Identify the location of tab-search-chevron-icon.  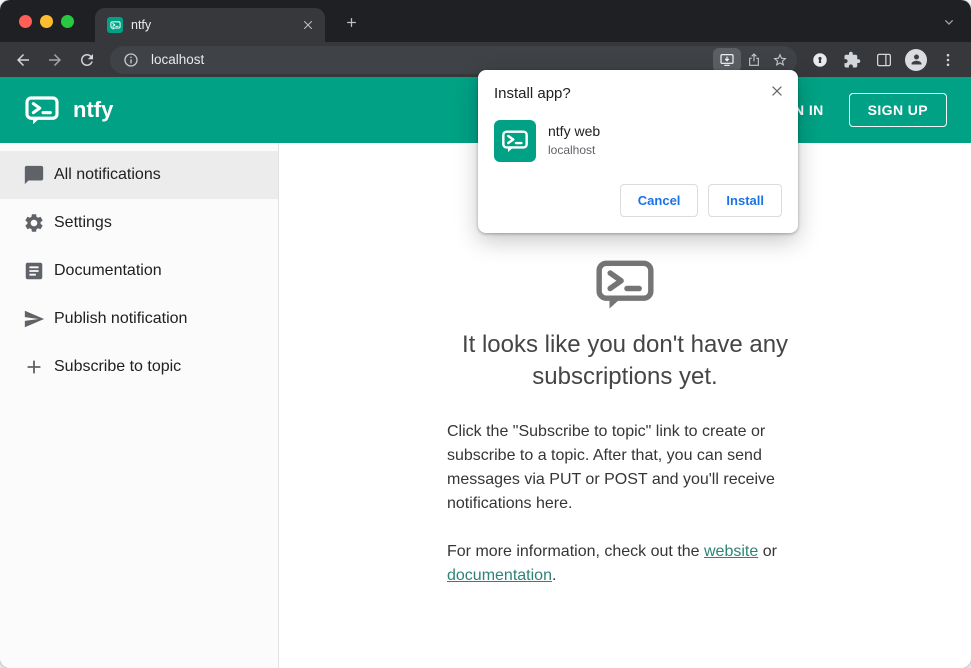
(949, 22).